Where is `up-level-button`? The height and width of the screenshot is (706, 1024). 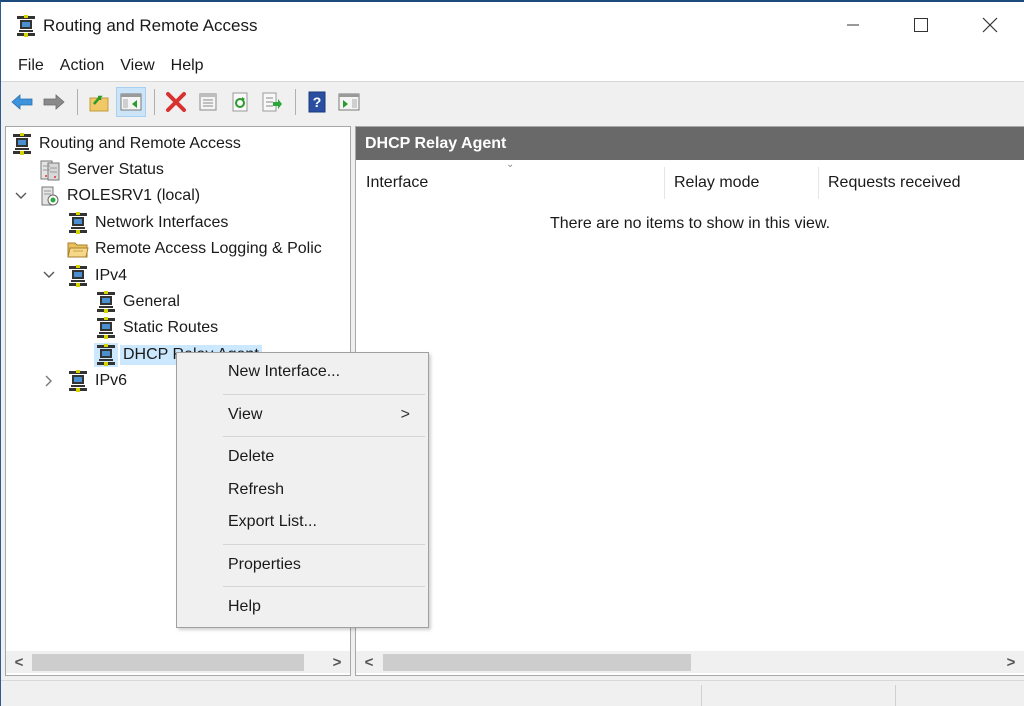
up-level-button is located at coordinates (99, 102).